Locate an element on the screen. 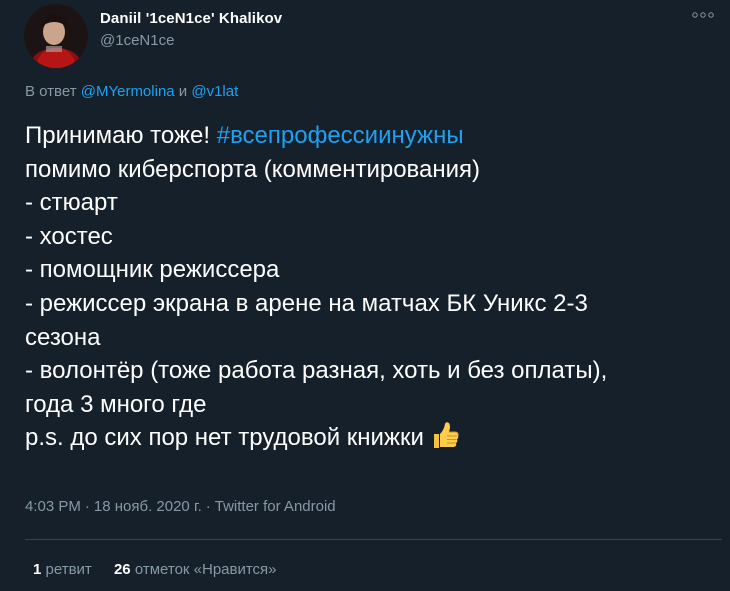 Image resolution: width=730 pixels, height=591 pixels. thumbs-up-glyph is located at coordinates (446, 435).